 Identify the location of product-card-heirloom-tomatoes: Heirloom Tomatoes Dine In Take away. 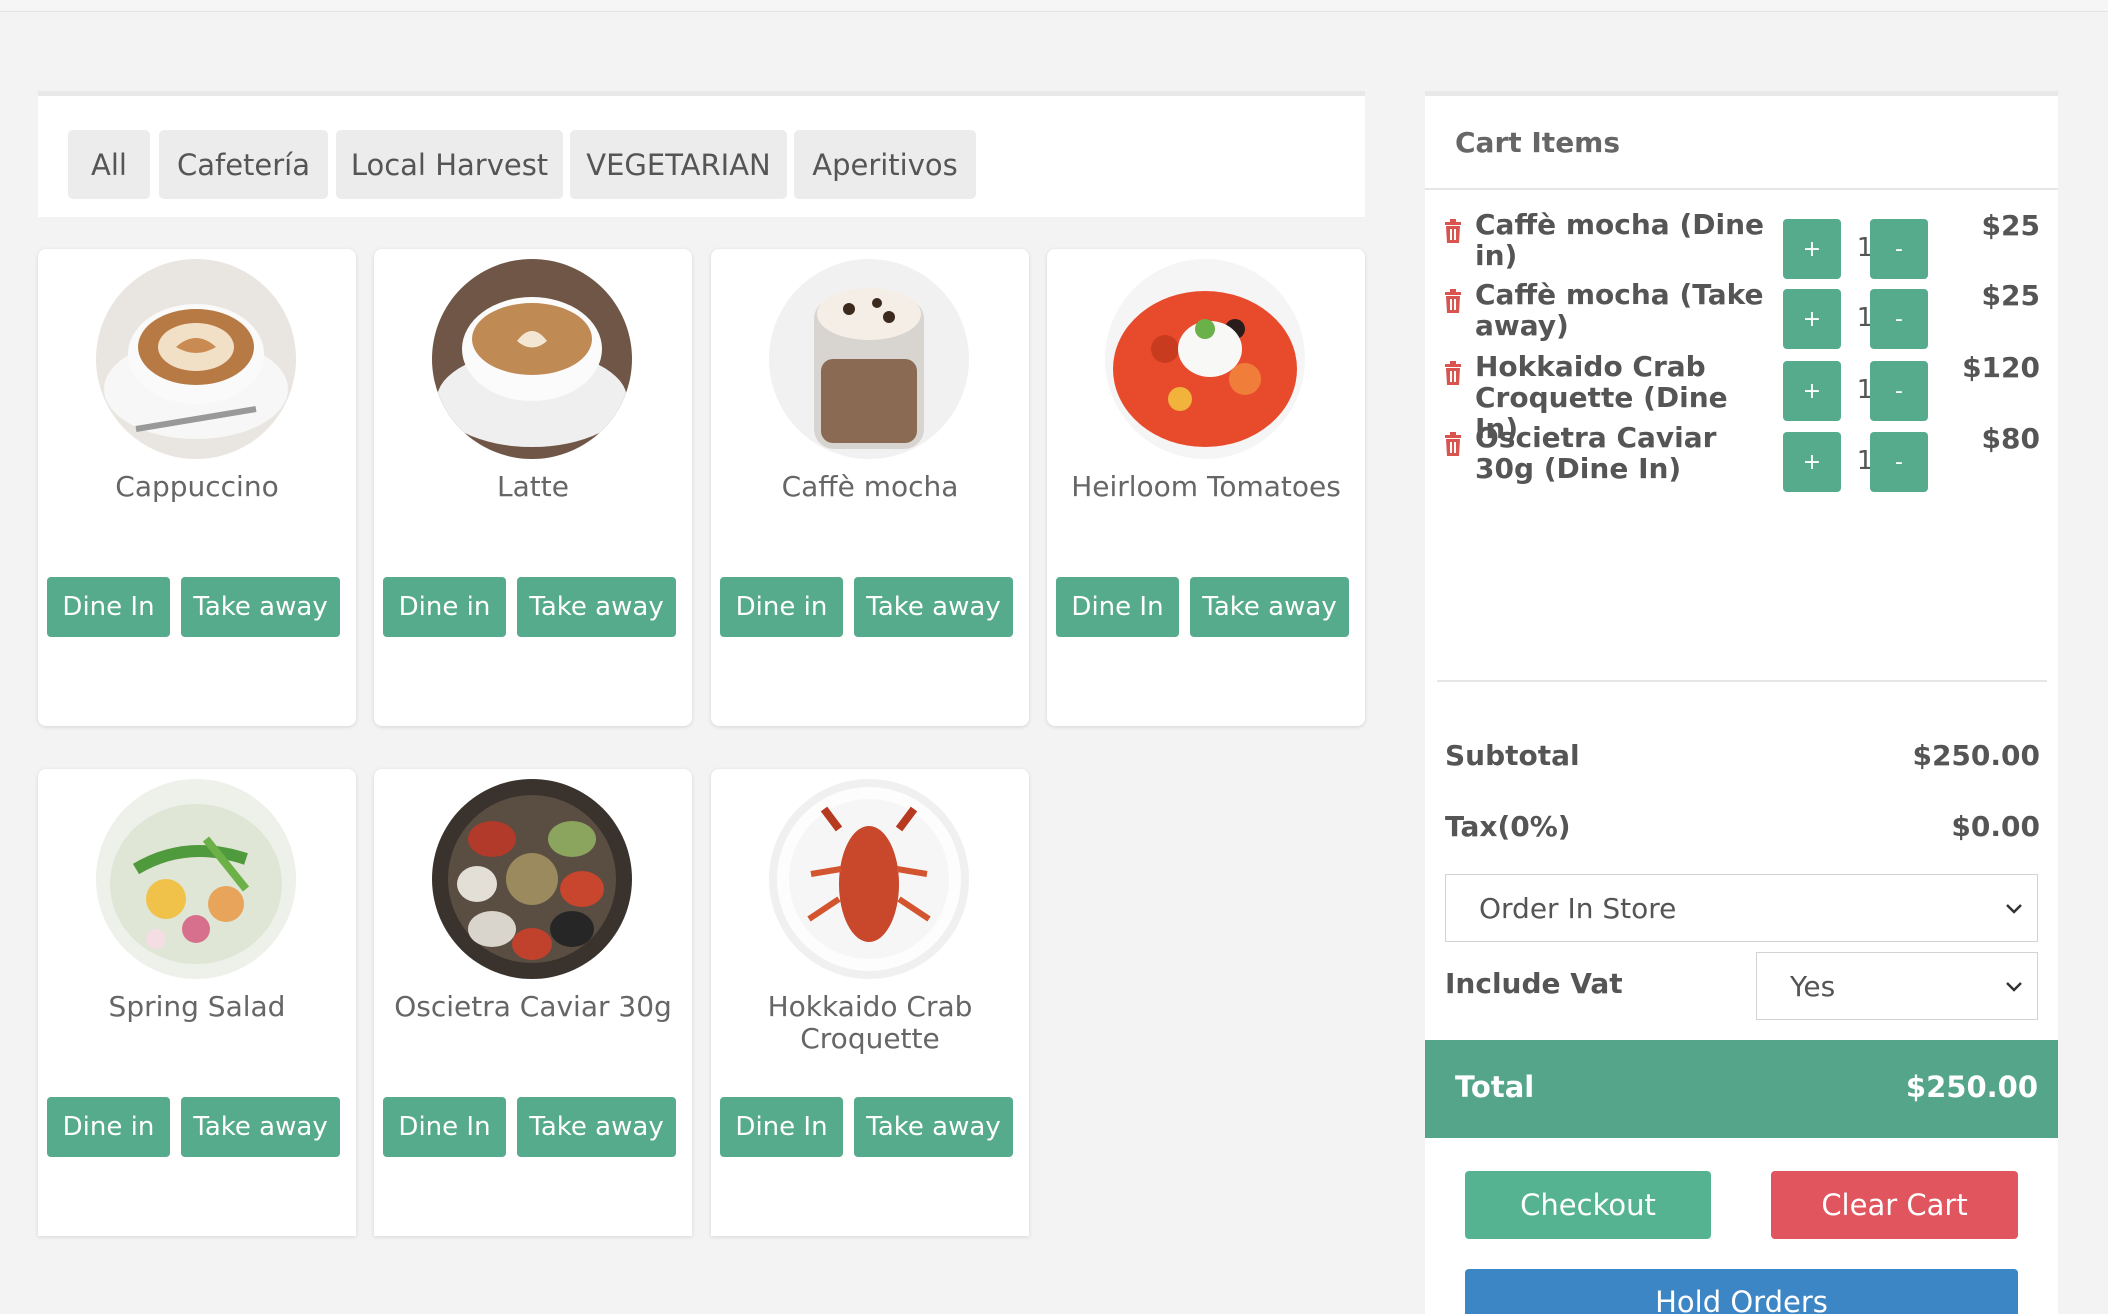
(1206, 487).